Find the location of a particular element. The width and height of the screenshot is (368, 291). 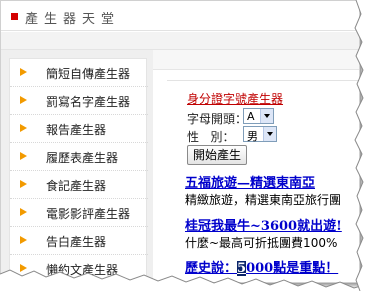

sidebar-item-label: 電影影評產生器 is located at coordinates (88, 213).